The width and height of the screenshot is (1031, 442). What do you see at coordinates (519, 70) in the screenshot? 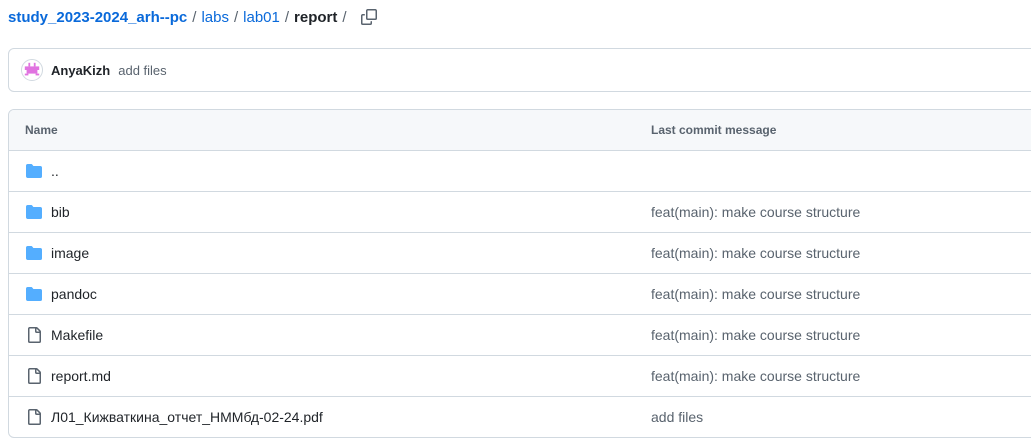
I see `latest-commit-box: AnyaKizh add files` at bounding box center [519, 70].